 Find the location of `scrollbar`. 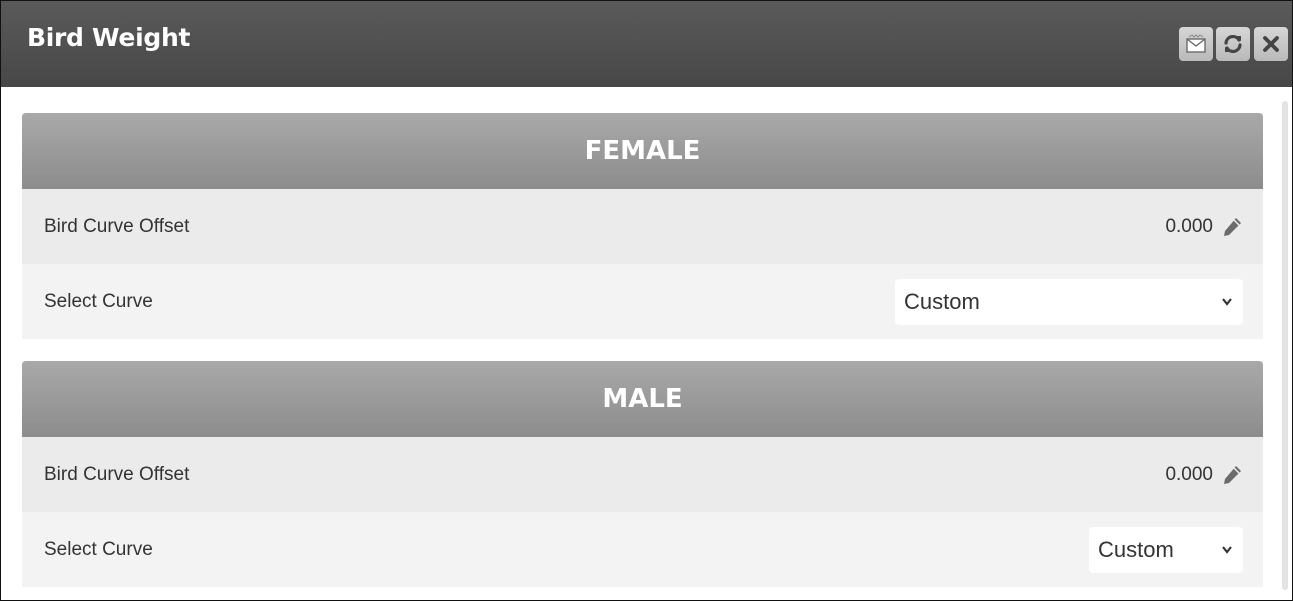

scrollbar is located at coordinates (1285, 345).